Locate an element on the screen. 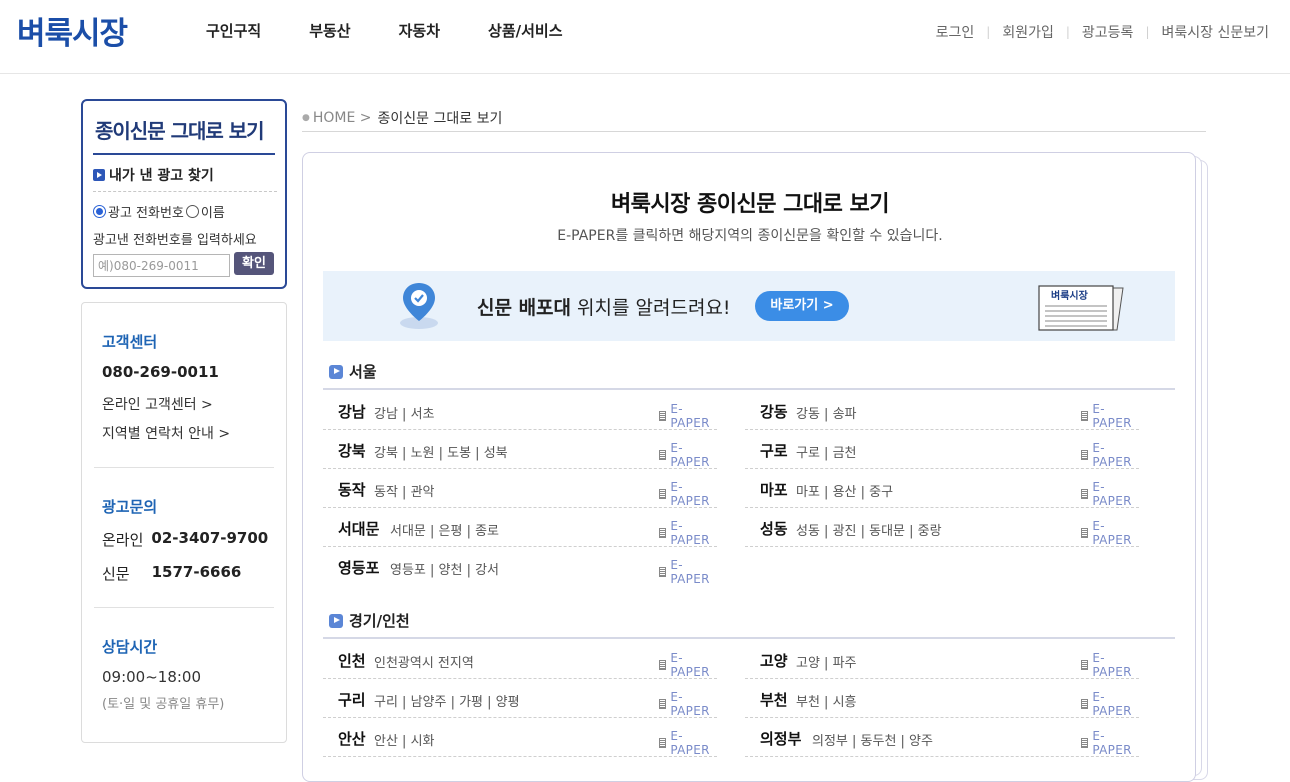 The width and height of the screenshot is (1290, 782). region-item-incheon: 인천 인천광역시 전지역 E-PAPER is located at coordinates (520, 659).